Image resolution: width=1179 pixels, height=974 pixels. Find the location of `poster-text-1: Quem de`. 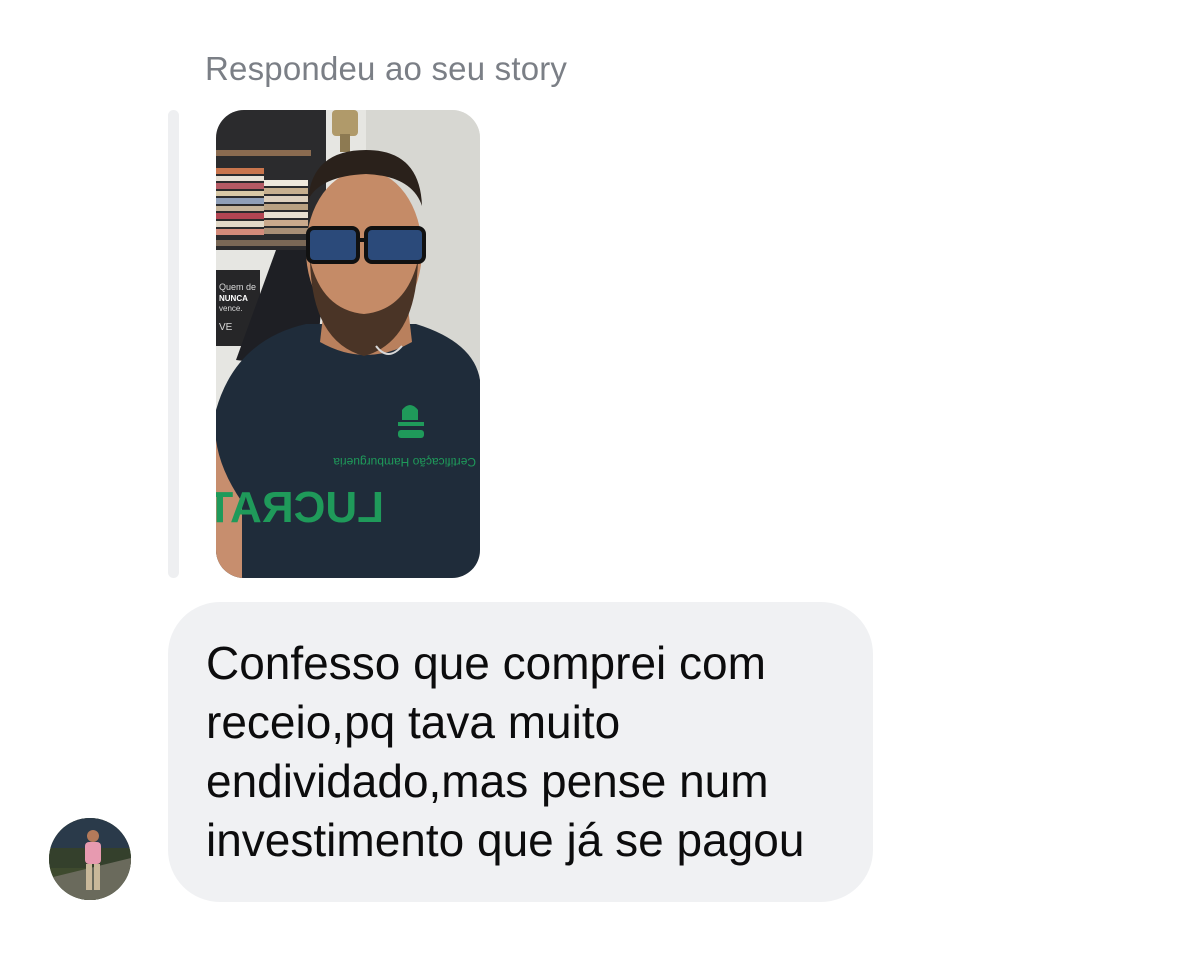

poster-text-1: Quem de is located at coordinates (237, 287).